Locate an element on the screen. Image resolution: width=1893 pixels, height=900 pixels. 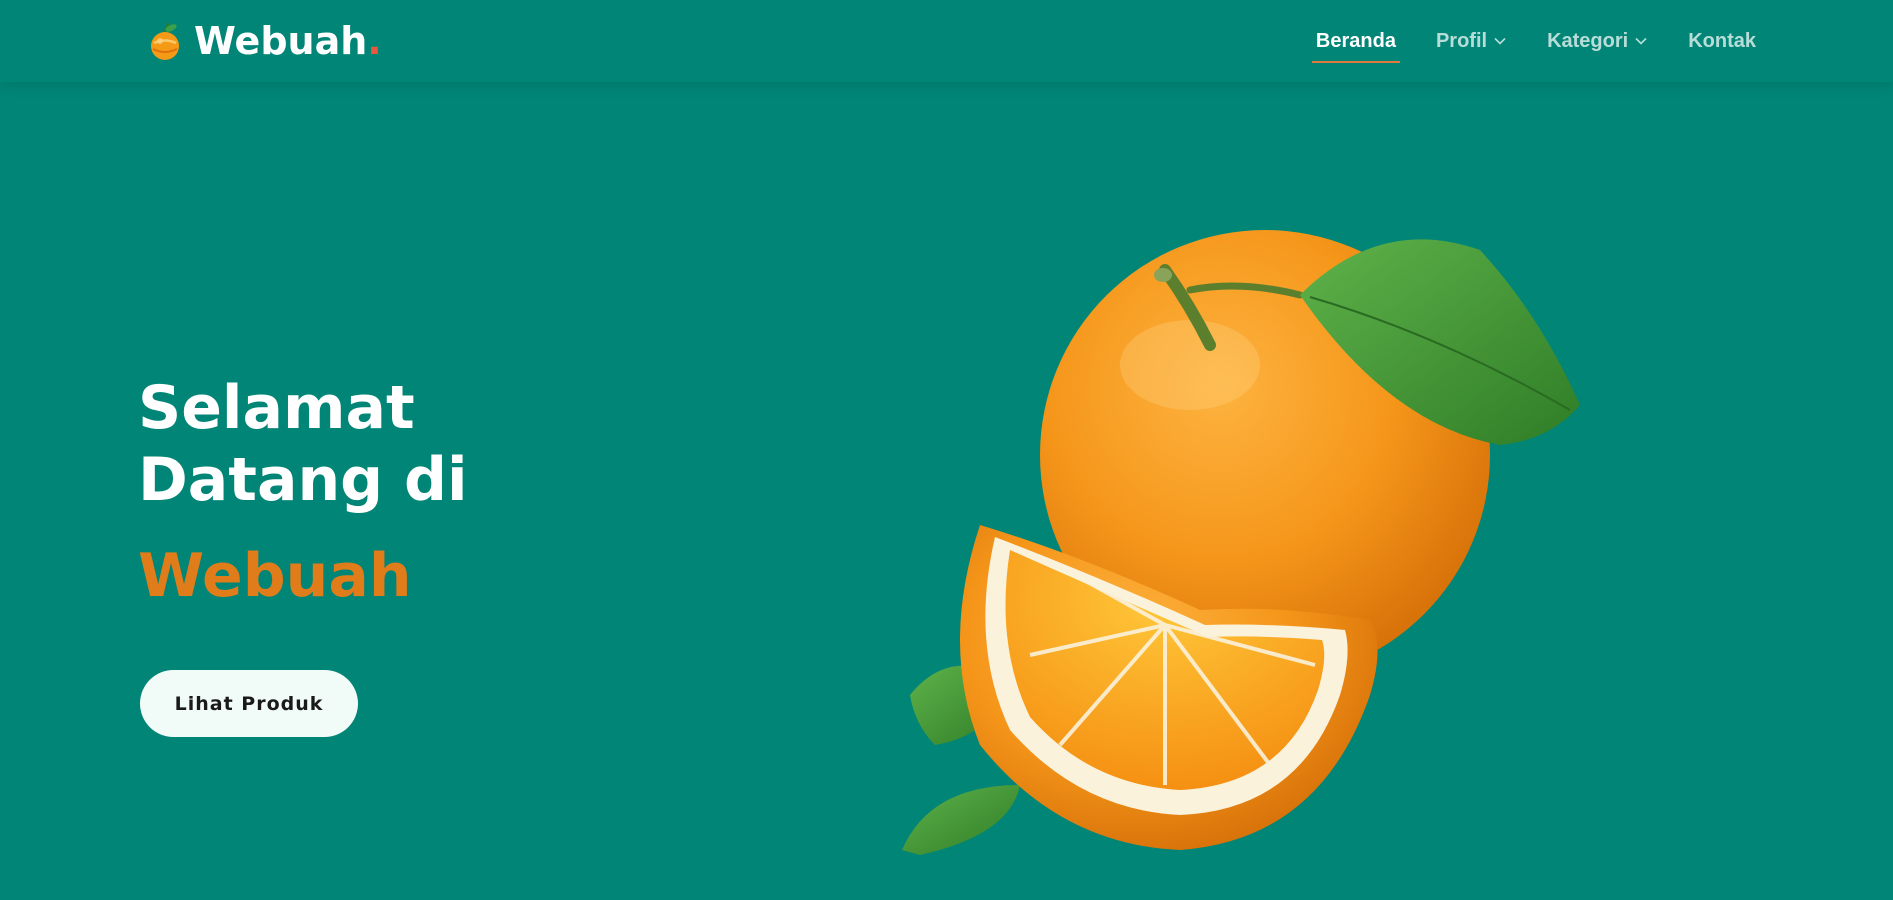
nav-item-beranda: Beranda is located at coordinates (1355, 42).